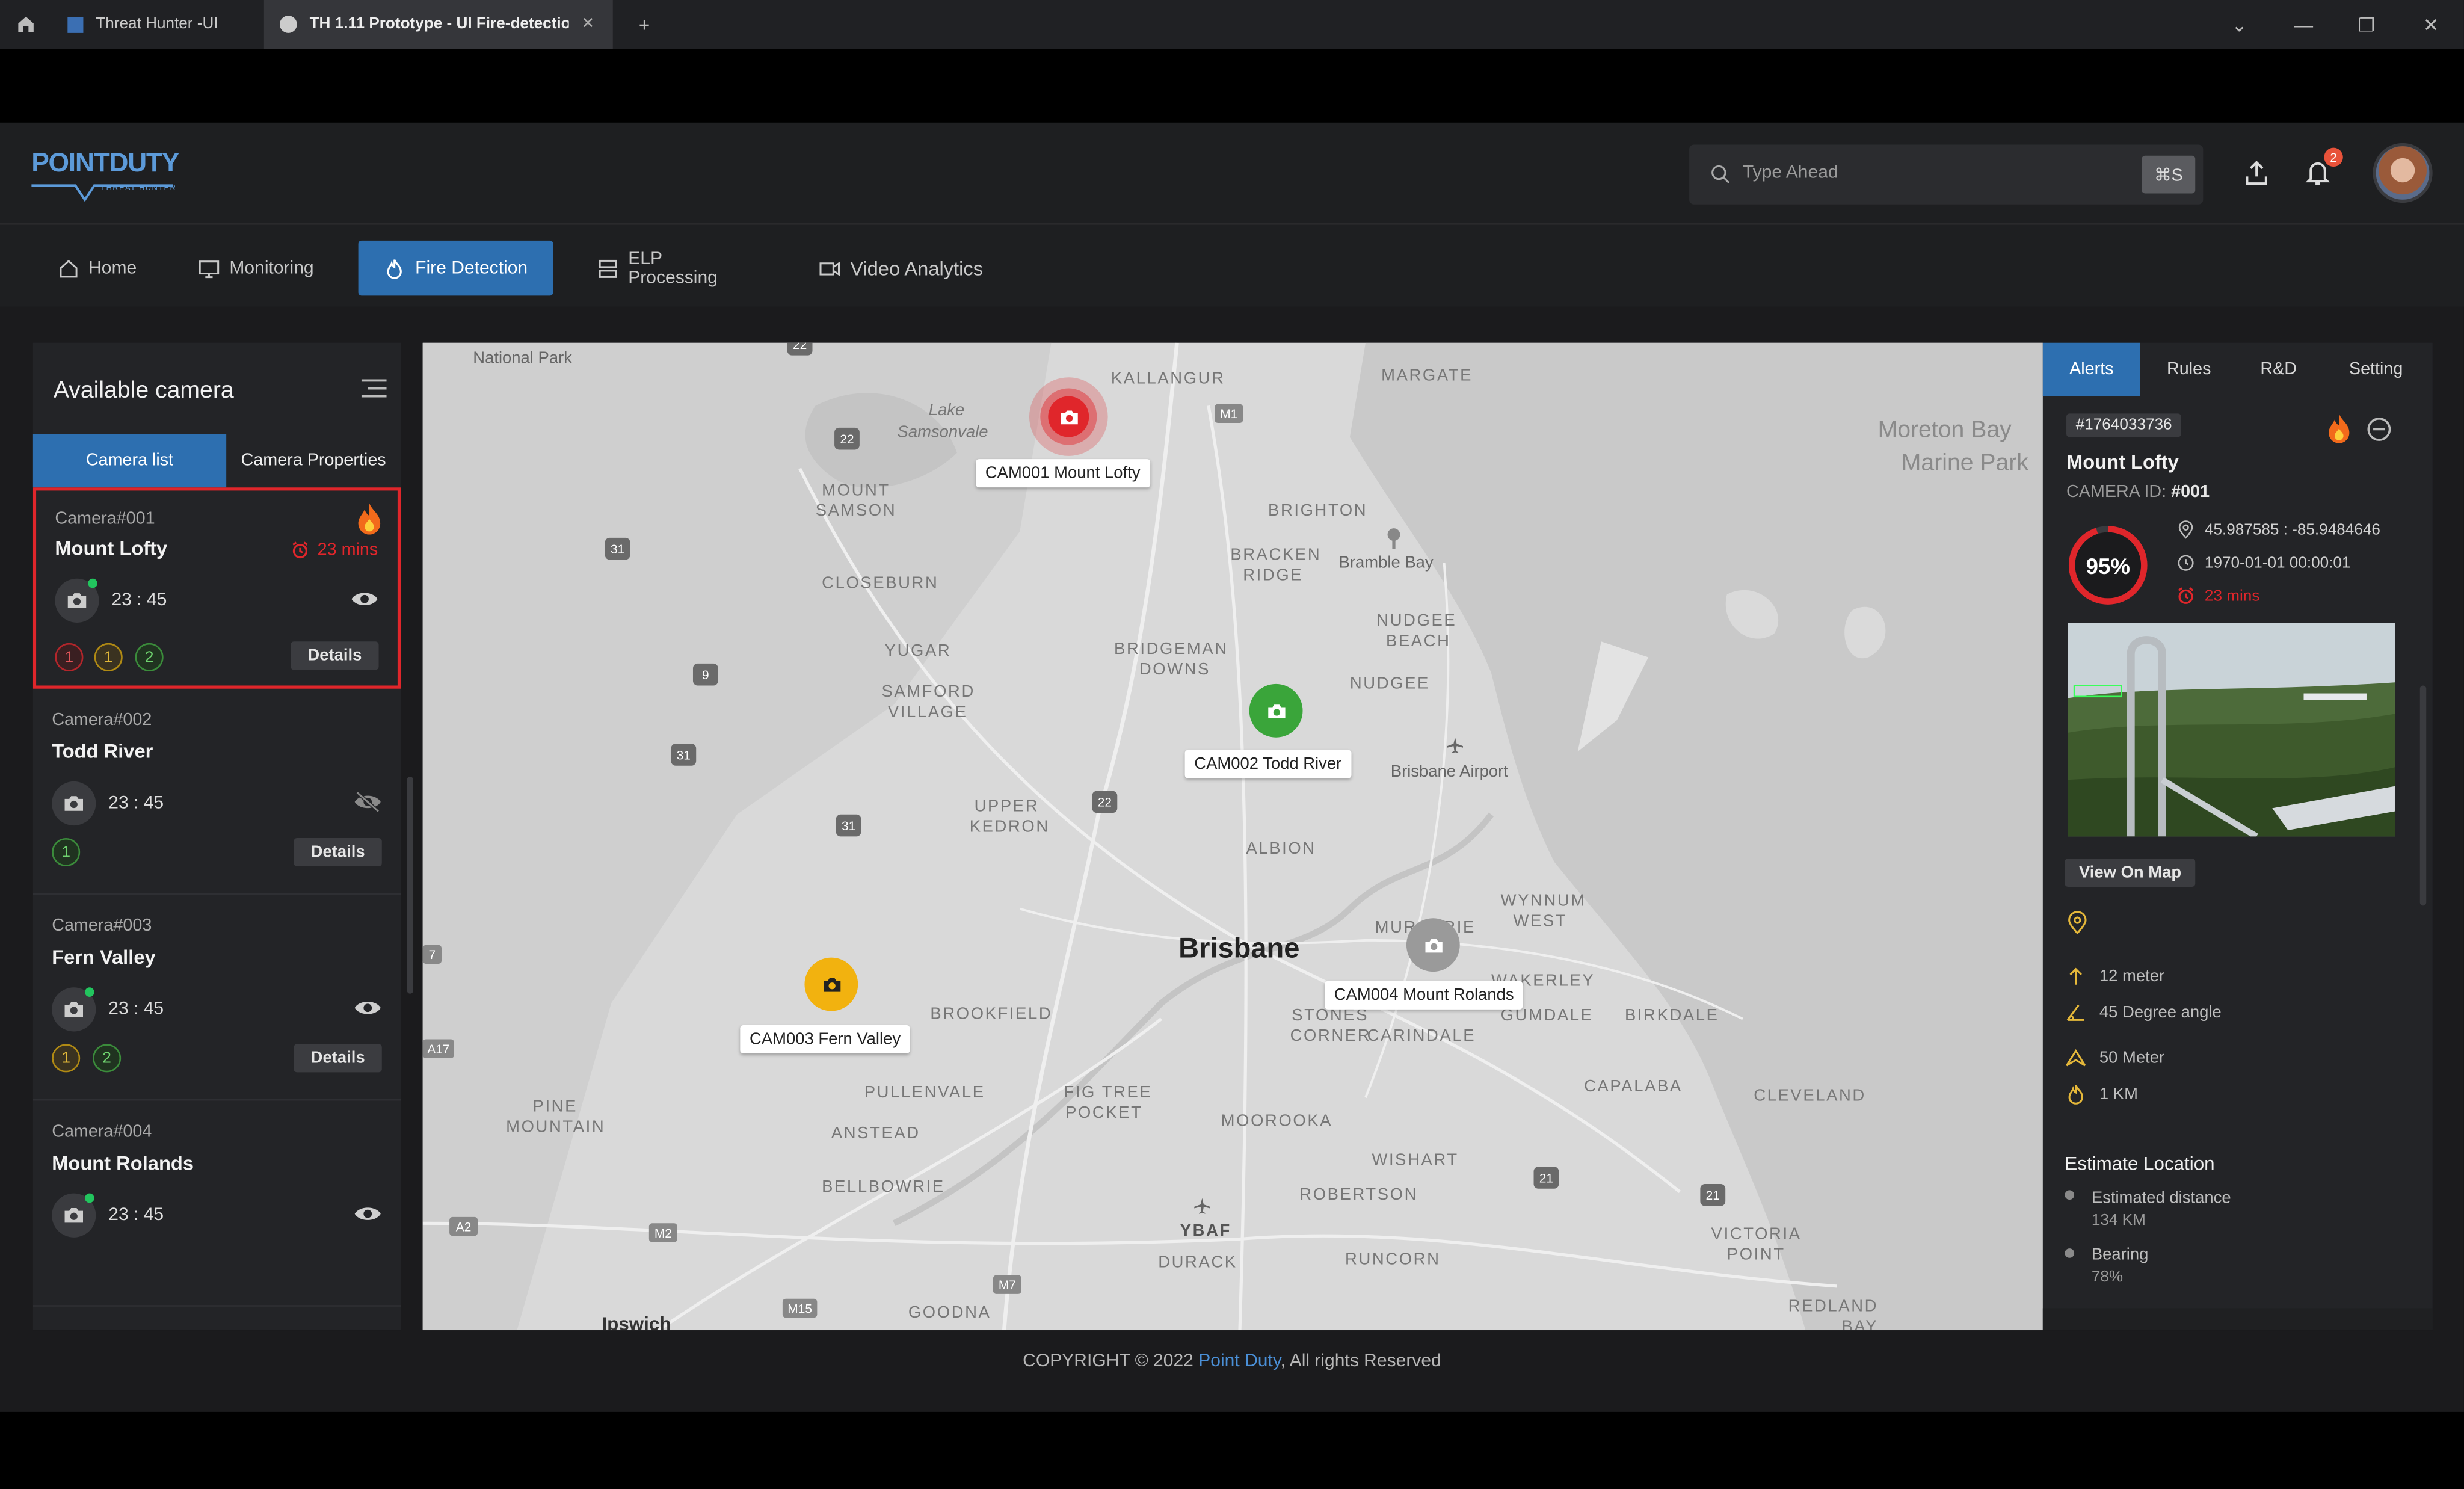 Image resolution: width=2464 pixels, height=1489 pixels. What do you see at coordinates (2431, 24) in the screenshot?
I see `window-close-icon: ✕` at bounding box center [2431, 24].